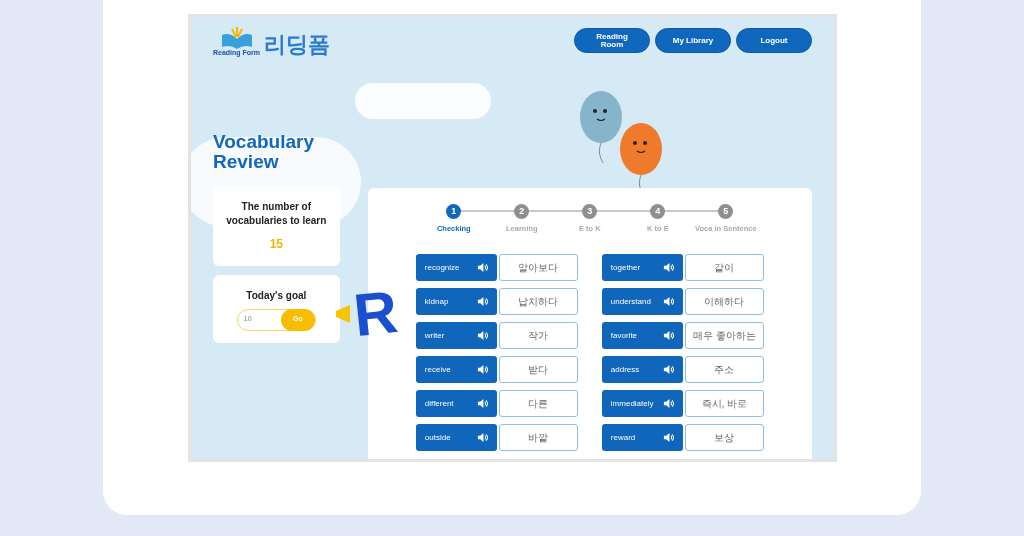 The width and height of the screenshot is (1024, 536). I want to click on meaning-card: 매우 좋아하는, so click(724, 336).